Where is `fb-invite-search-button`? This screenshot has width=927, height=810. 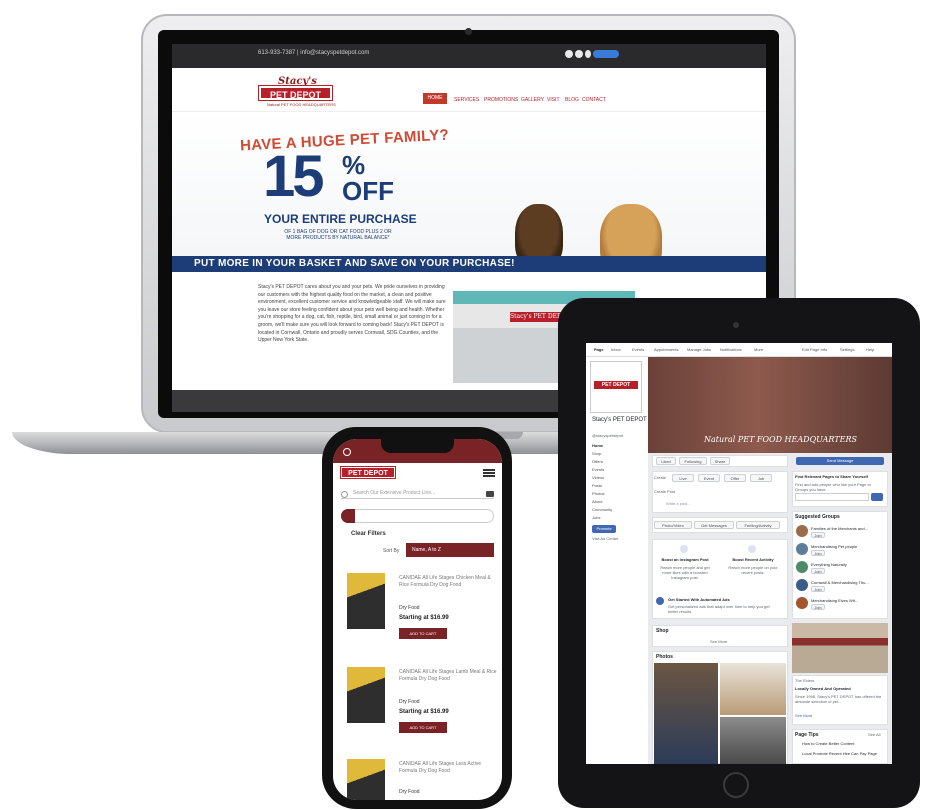 fb-invite-search-button is located at coordinates (877, 497).